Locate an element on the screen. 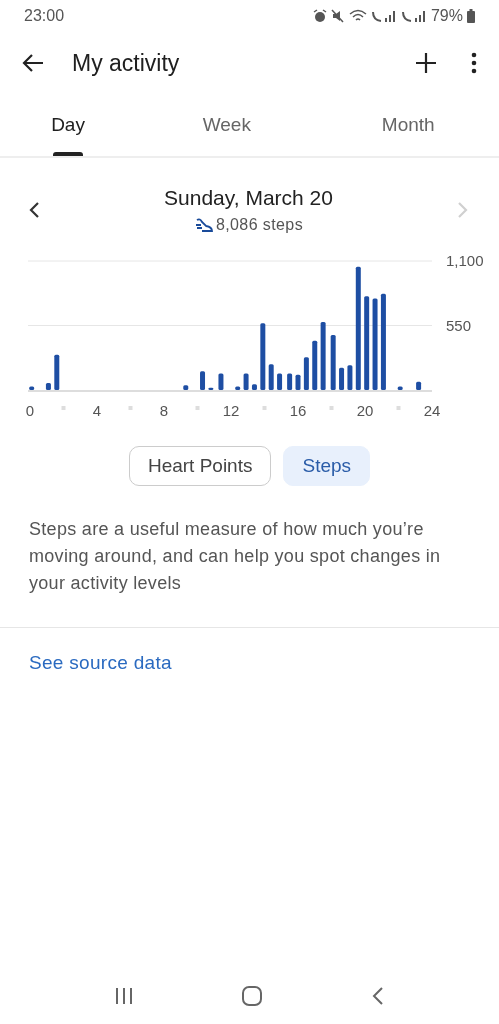 This screenshot has width=499, height=1024. period-tab: Week is located at coordinates (227, 125).